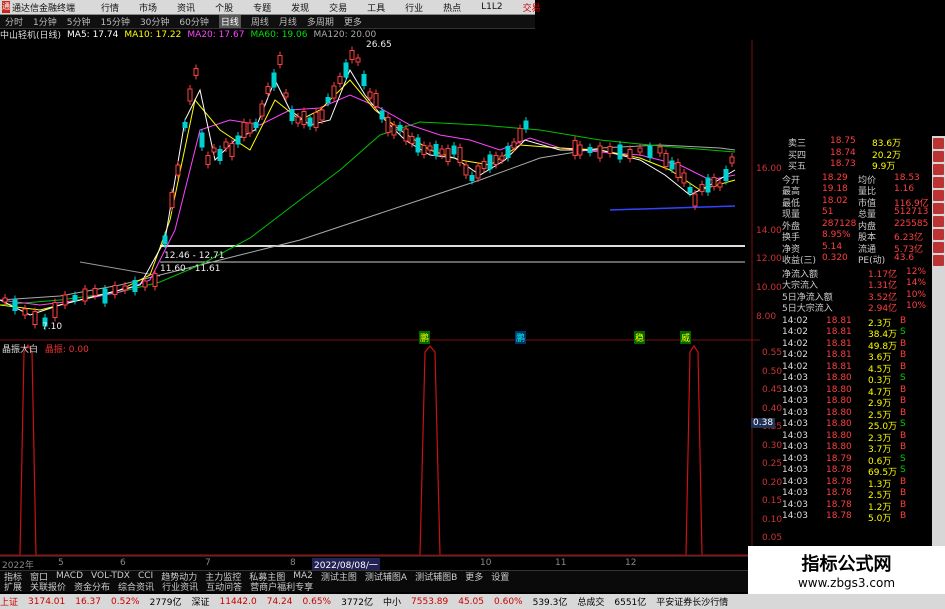  What do you see at coordinates (692, 603) in the screenshot?
I see `broker-name: 平安证券长沙行情` at bounding box center [692, 603].